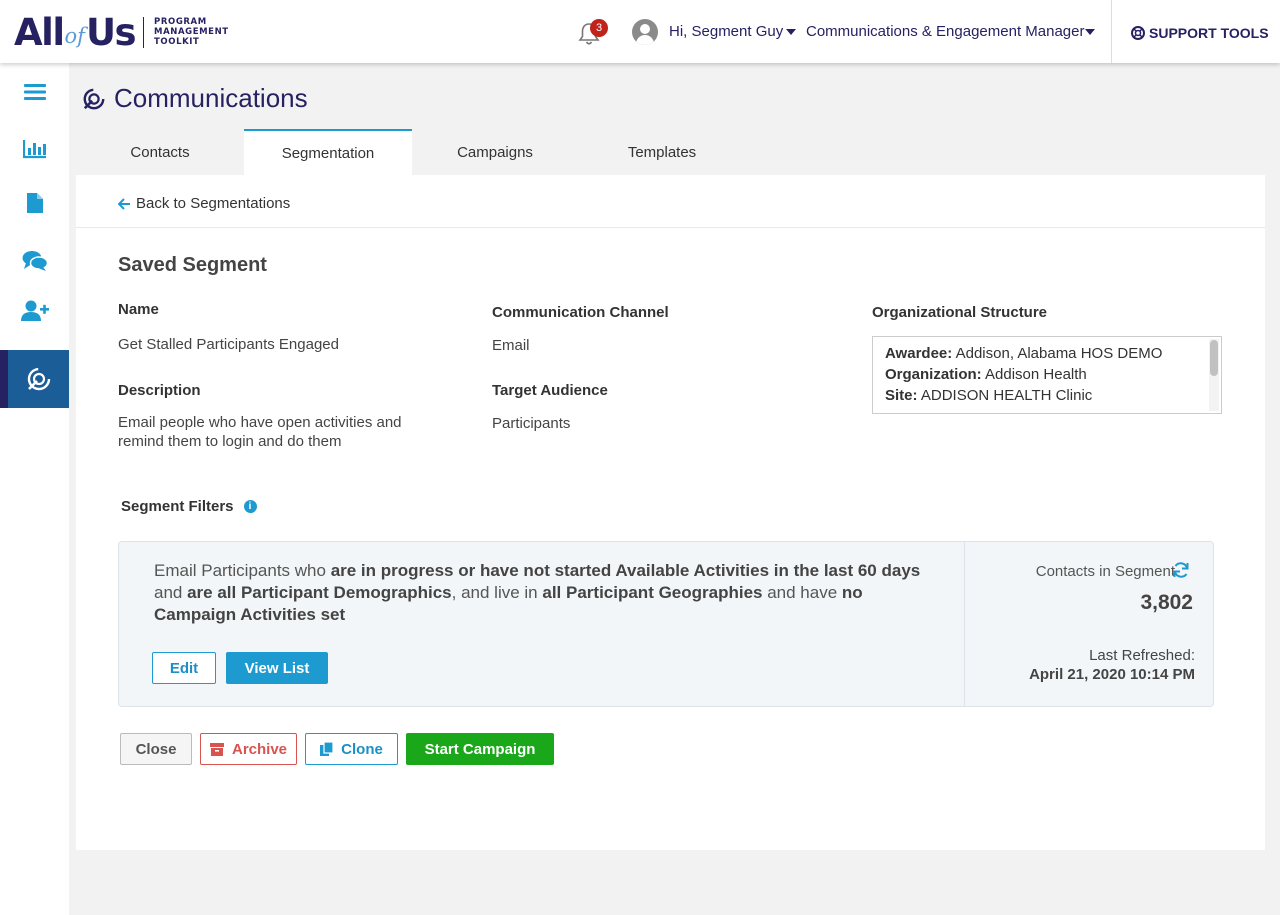 This screenshot has width=1280, height=915. Describe the element at coordinates (34, 489) in the screenshot. I see `sidebar` at that location.